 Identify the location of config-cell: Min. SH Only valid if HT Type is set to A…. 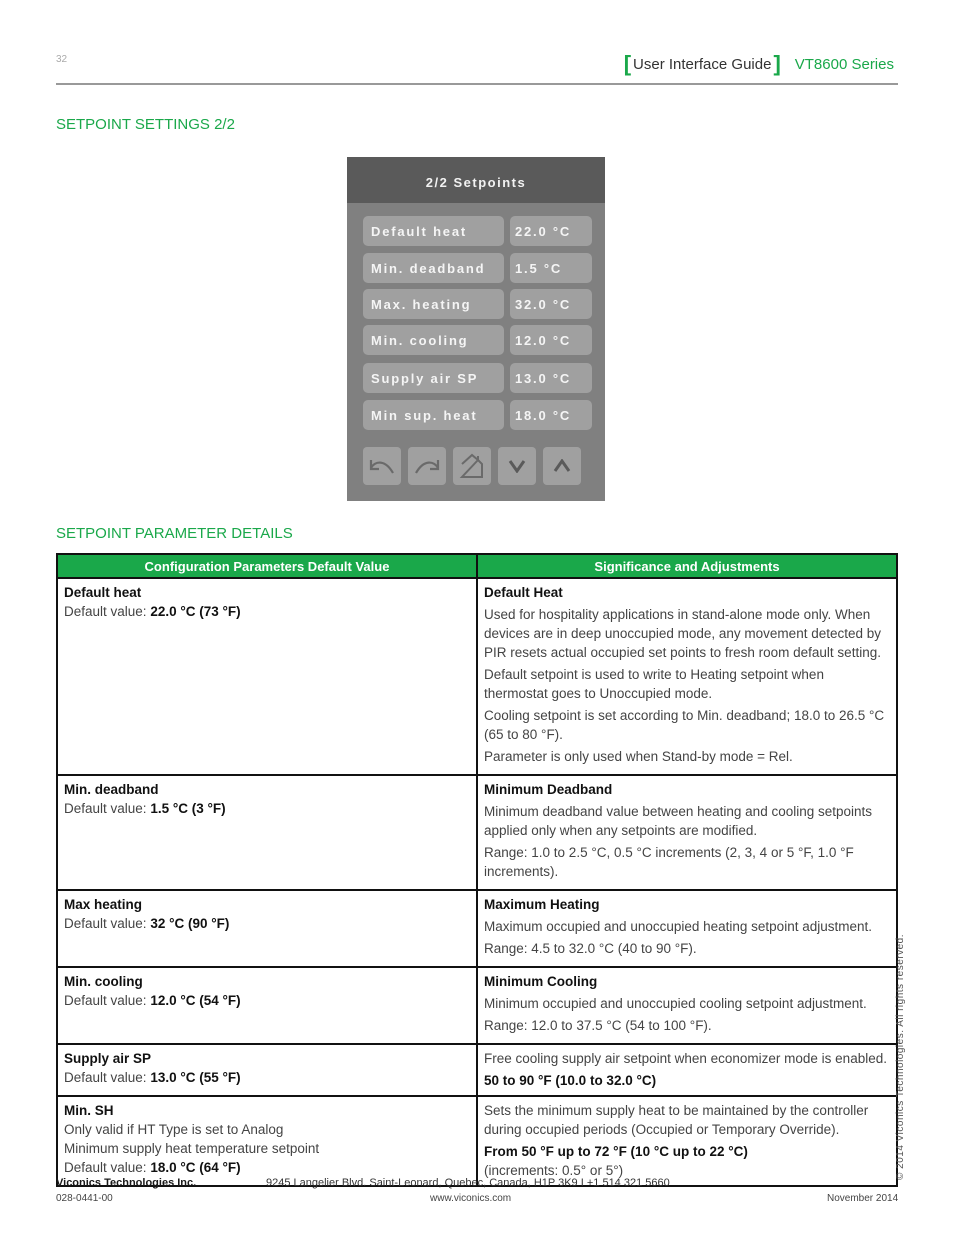
(267, 1141).